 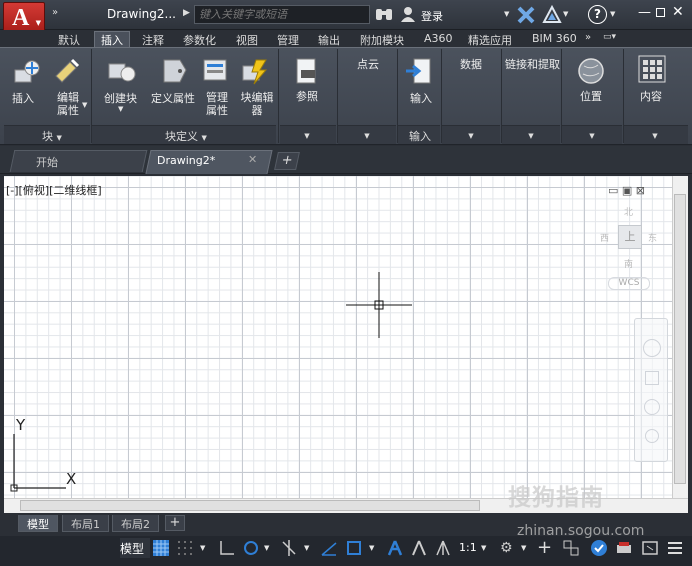 I want to click on clean-screen-icon, so click(x=650, y=548).